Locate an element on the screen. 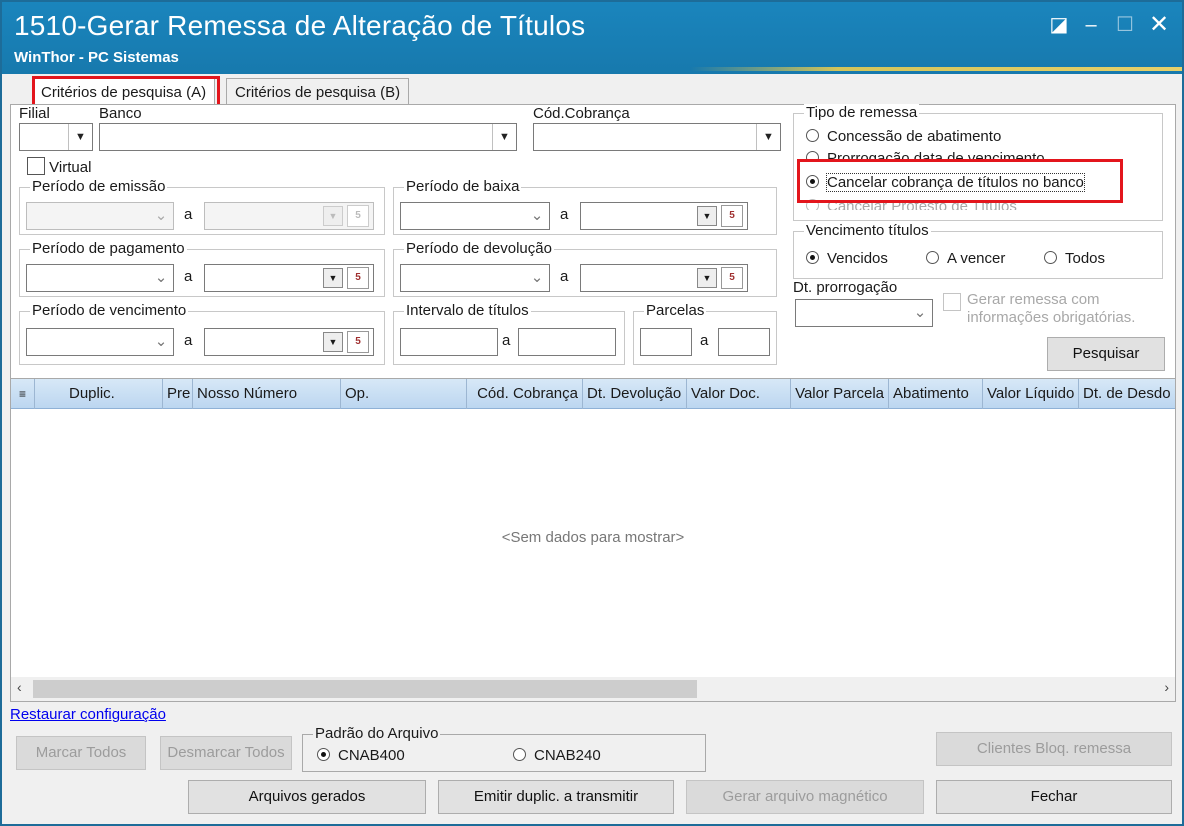 This screenshot has height=826, width=1184. emitir-duplic-button: Emitir duplic. a transmitir is located at coordinates (556, 797).